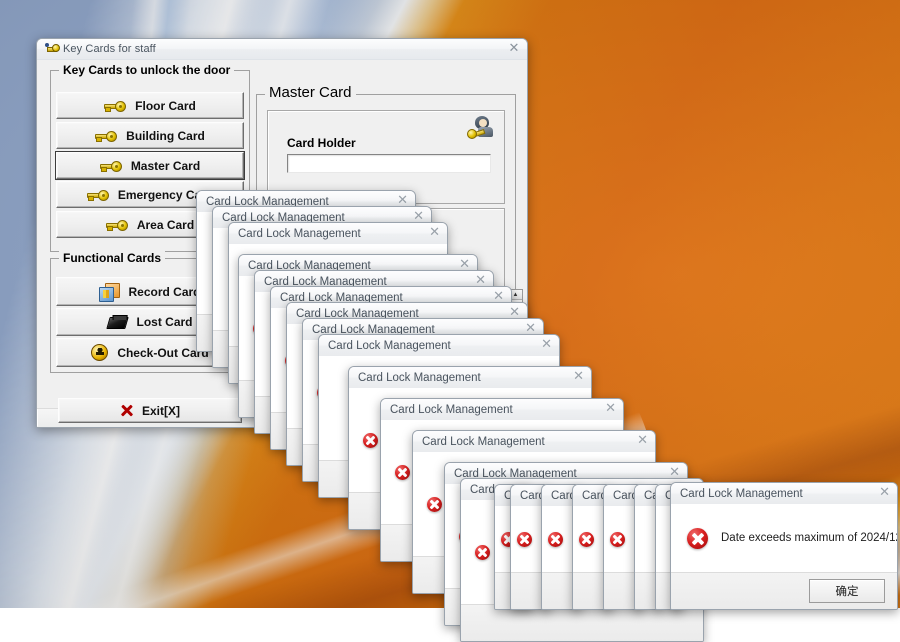 This screenshot has width=900, height=642. I want to click on master-card-button: Master Card, so click(150, 165).